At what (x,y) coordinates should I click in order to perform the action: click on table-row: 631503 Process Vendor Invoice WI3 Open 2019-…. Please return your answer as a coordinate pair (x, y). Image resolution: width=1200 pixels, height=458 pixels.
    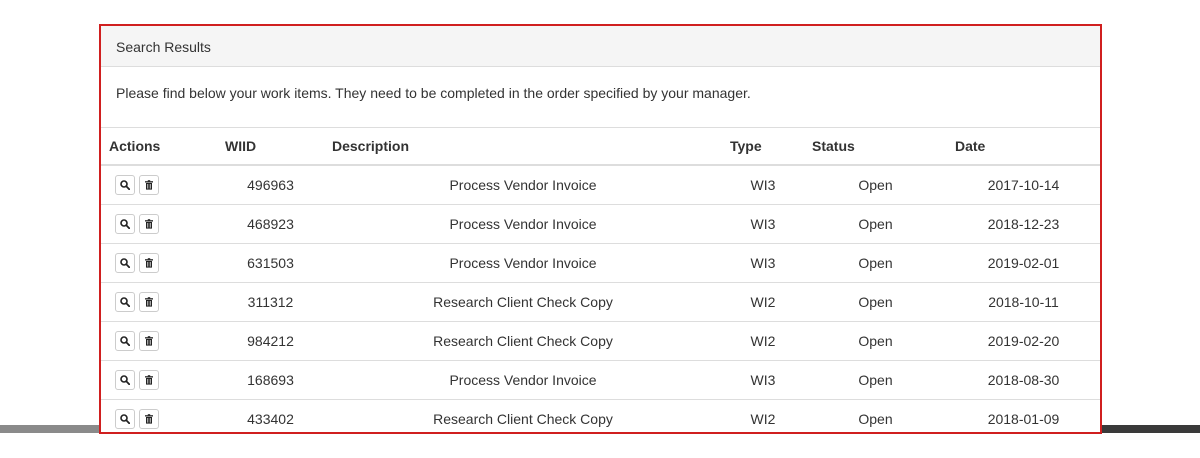
    Looking at the image, I should click on (600, 263).